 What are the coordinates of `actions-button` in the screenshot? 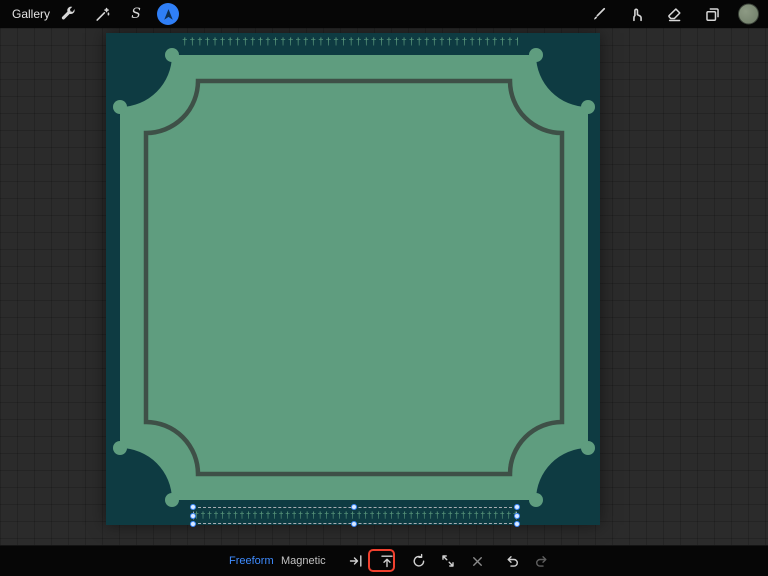 It's located at (68, 14).